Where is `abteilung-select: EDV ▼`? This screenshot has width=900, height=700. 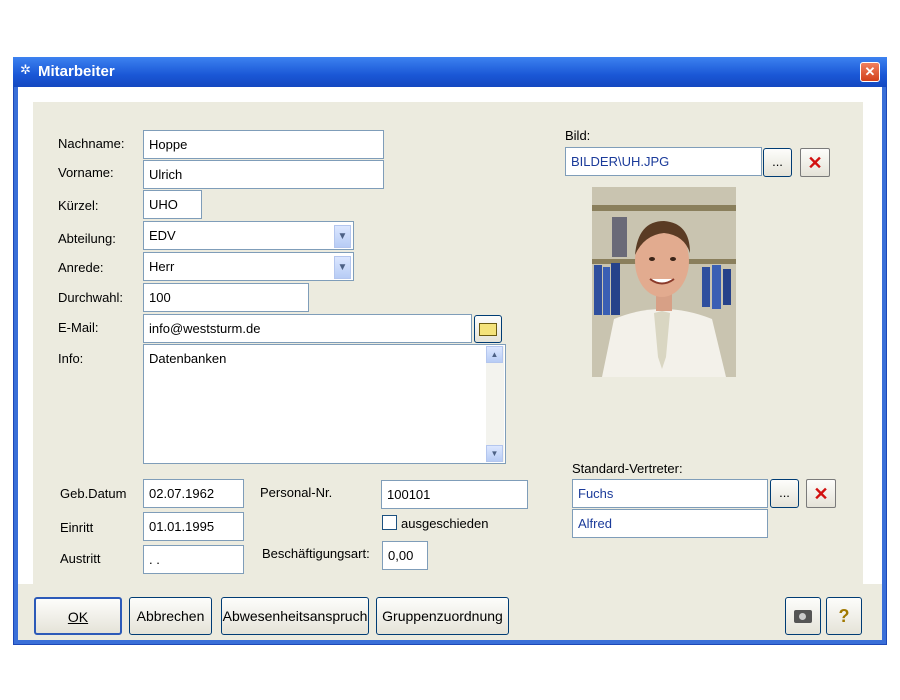 abteilung-select: EDV ▼ is located at coordinates (248, 235).